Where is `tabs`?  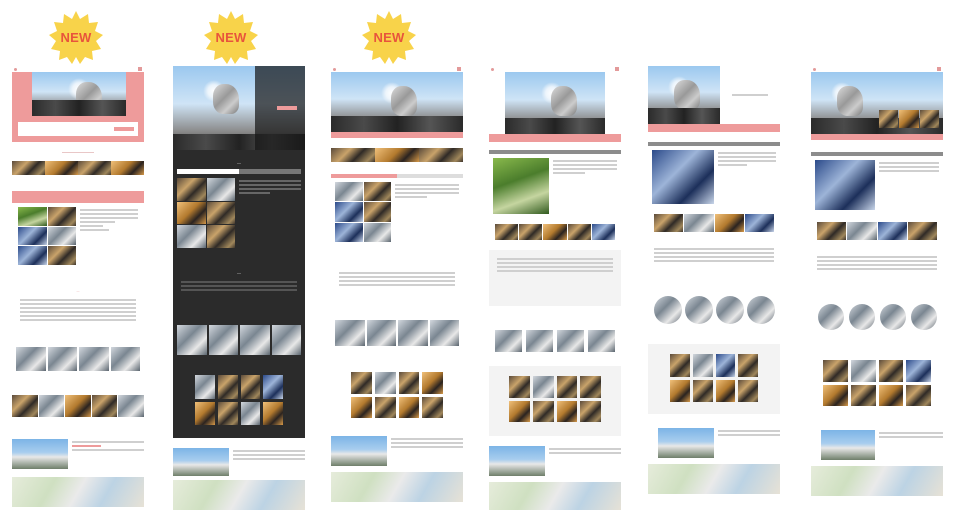 tabs is located at coordinates (239, 171).